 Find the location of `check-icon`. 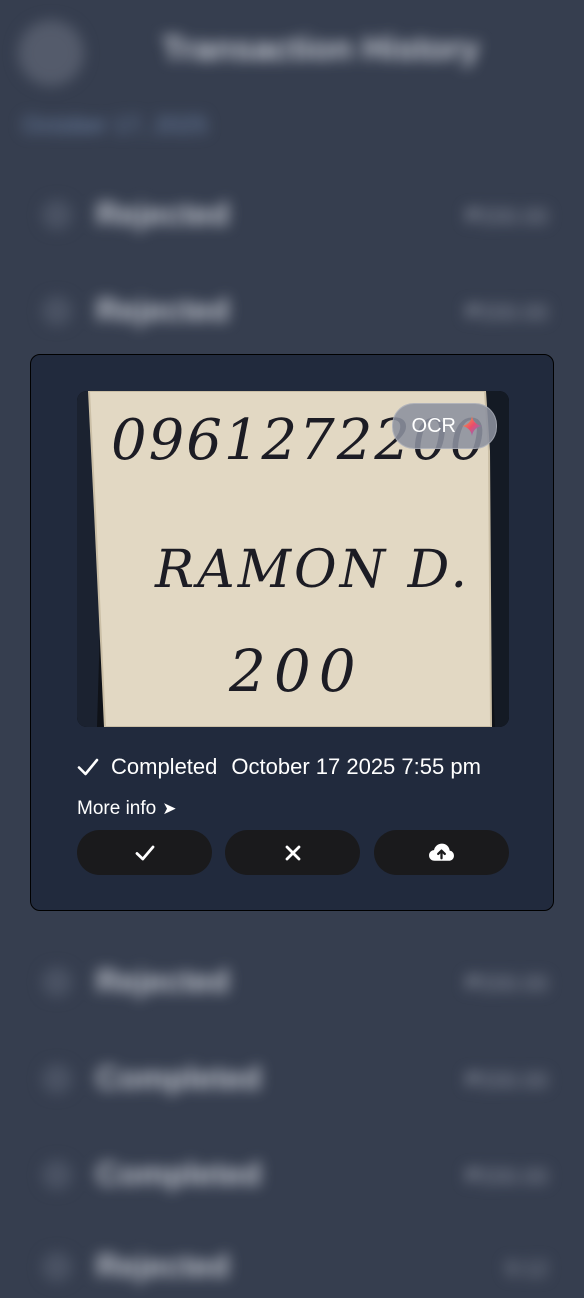

check-icon is located at coordinates (144, 852).